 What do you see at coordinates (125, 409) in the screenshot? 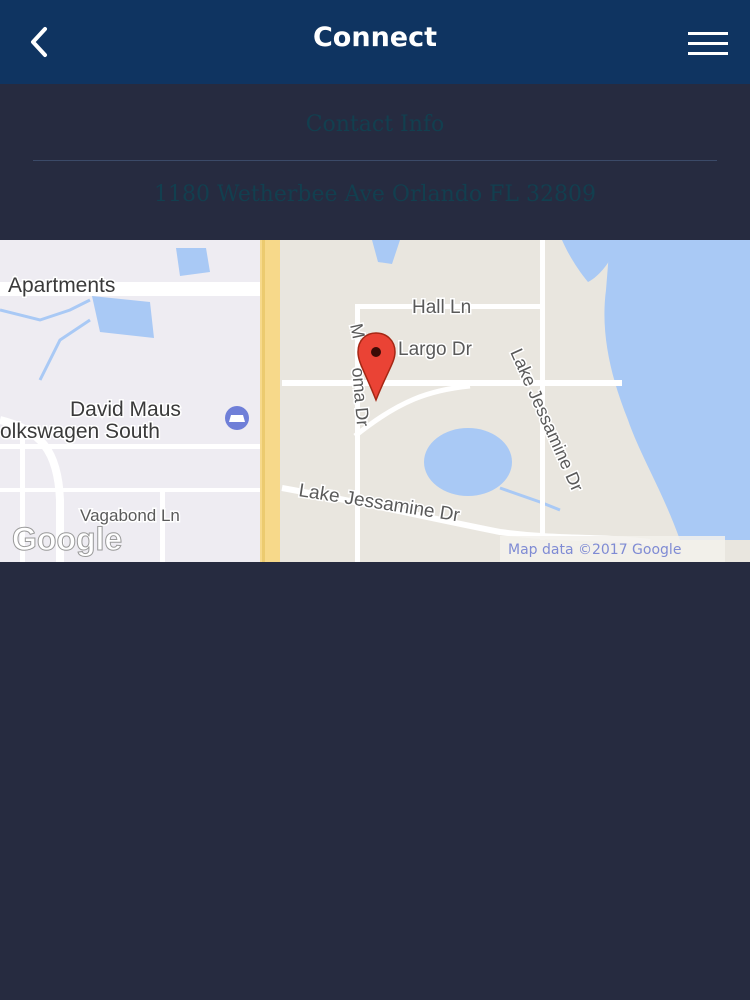
I see `map-label-david-maus: David Maus` at bounding box center [125, 409].